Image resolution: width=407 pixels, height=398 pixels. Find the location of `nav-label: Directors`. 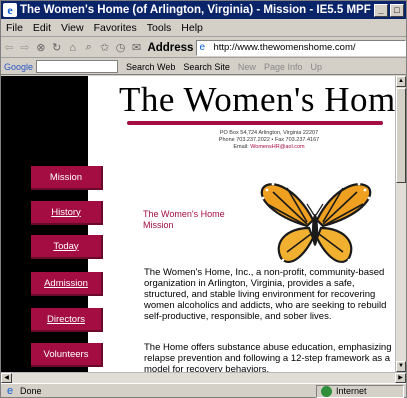

nav-label: Directors is located at coordinates (65, 319).